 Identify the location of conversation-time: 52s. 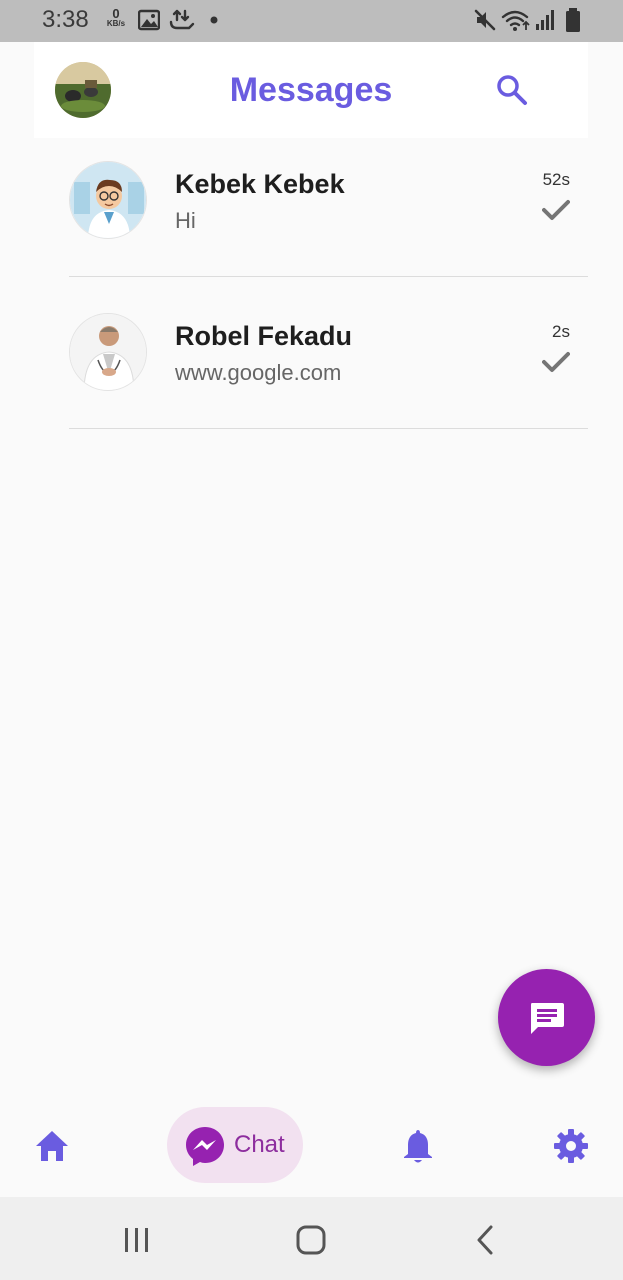
(556, 179).